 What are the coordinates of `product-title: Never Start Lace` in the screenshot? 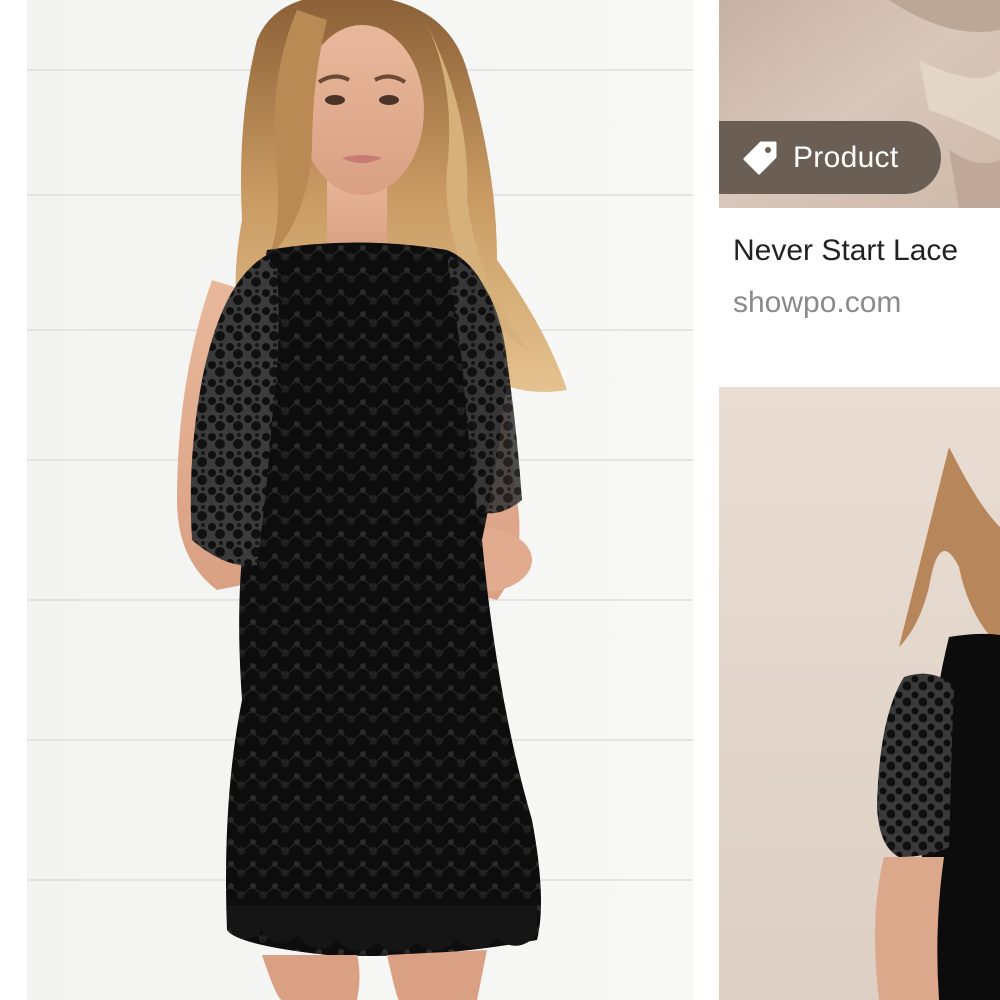 It's located at (845, 251).